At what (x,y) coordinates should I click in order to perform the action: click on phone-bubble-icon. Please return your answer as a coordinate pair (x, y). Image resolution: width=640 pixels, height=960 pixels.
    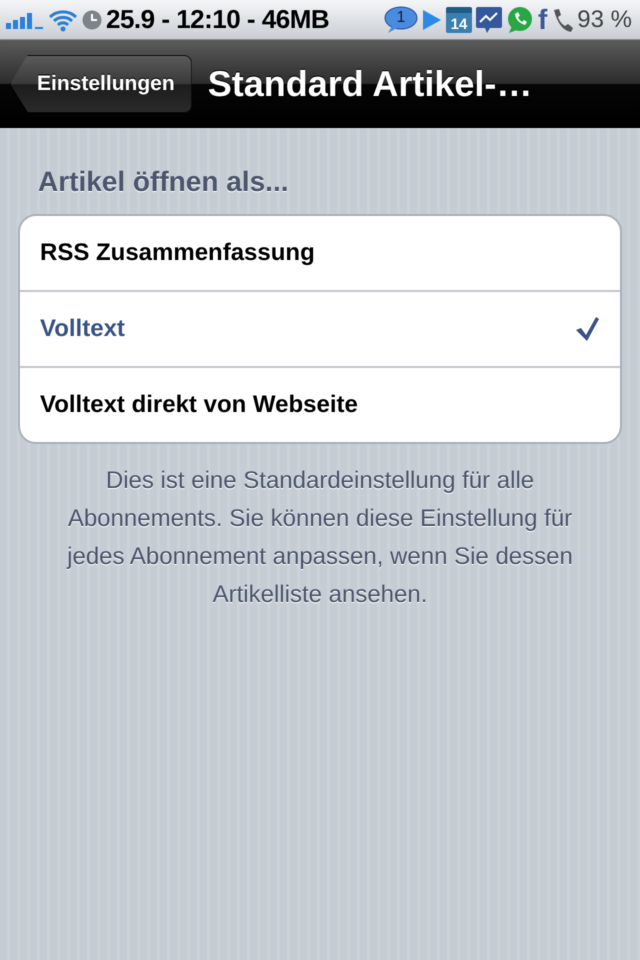
    Looking at the image, I should click on (520, 20).